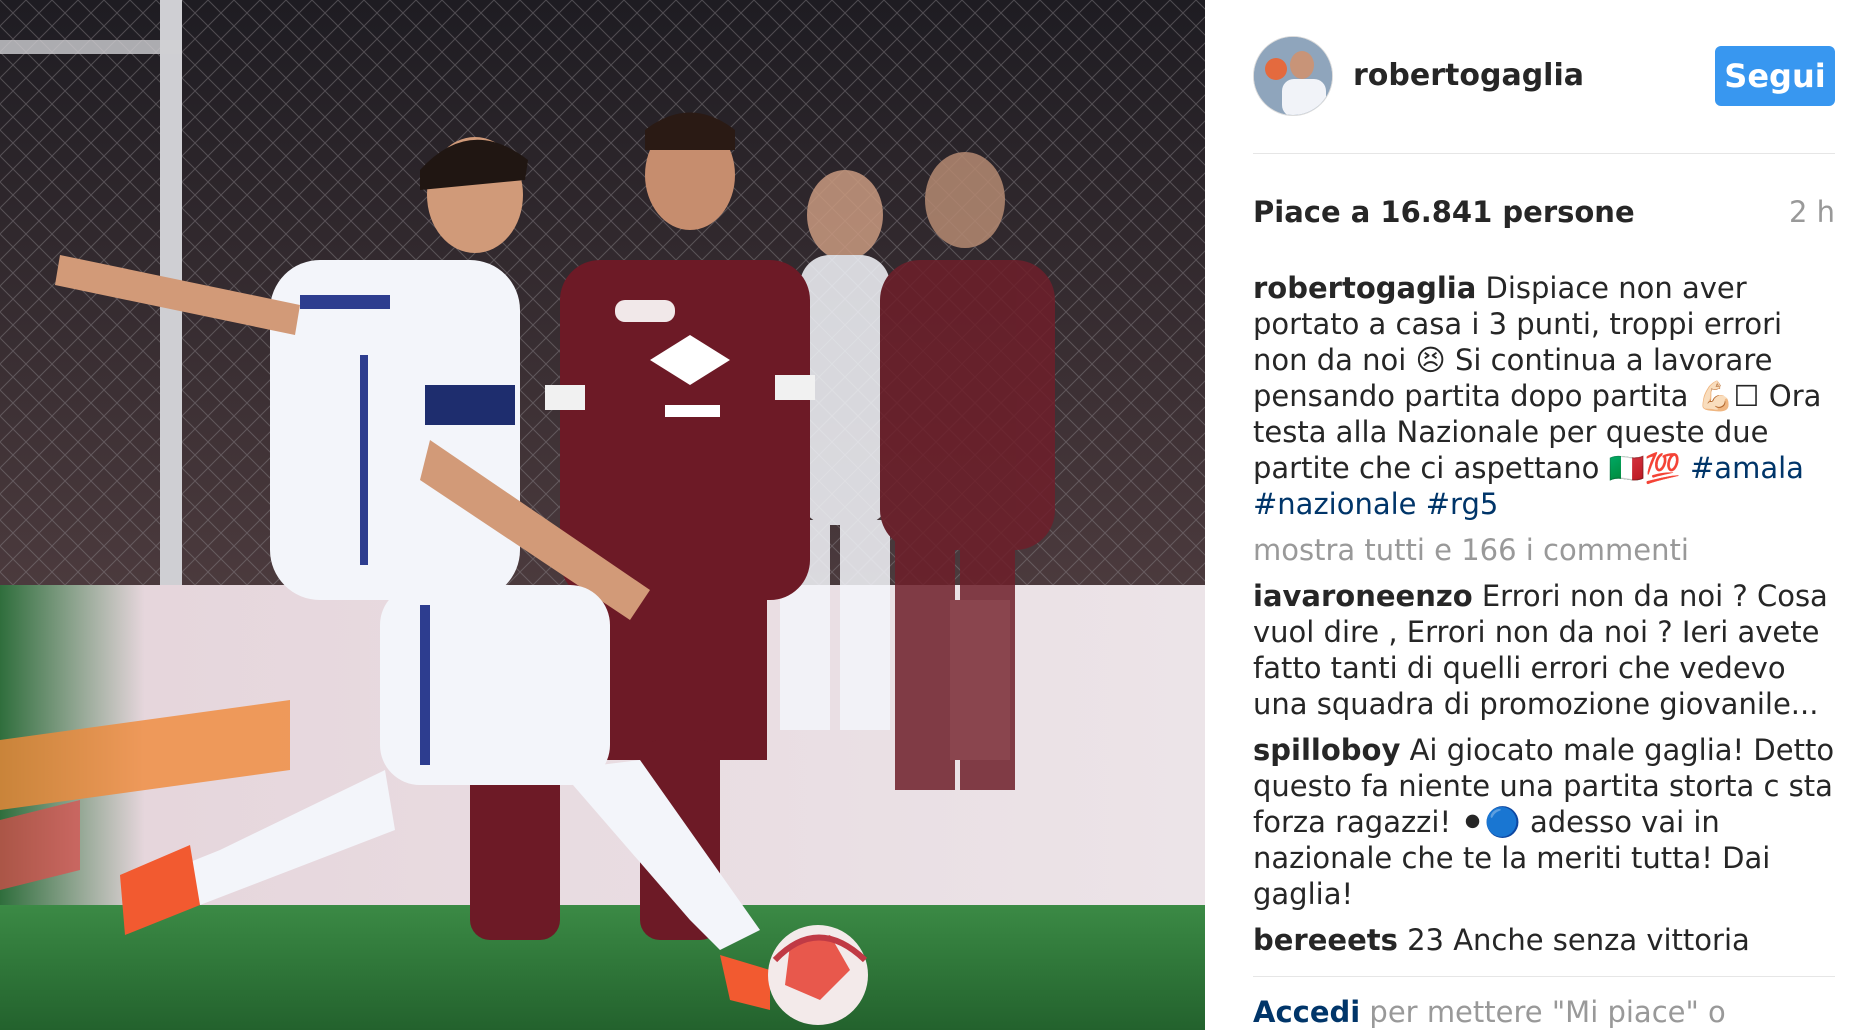 This screenshot has width=1866, height=1030. I want to click on comment-author: spilloboy, so click(1326, 750).